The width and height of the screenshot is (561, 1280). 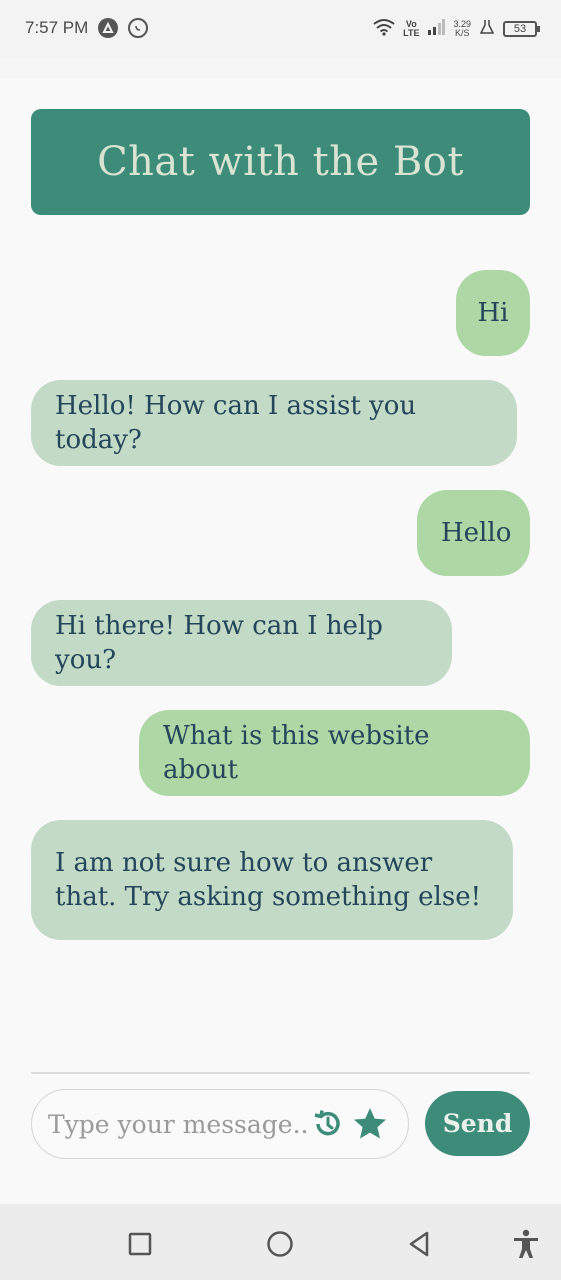 What do you see at coordinates (411, 28) in the screenshot?
I see `volte-indicator: Vo LTE` at bounding box center [411, 28].